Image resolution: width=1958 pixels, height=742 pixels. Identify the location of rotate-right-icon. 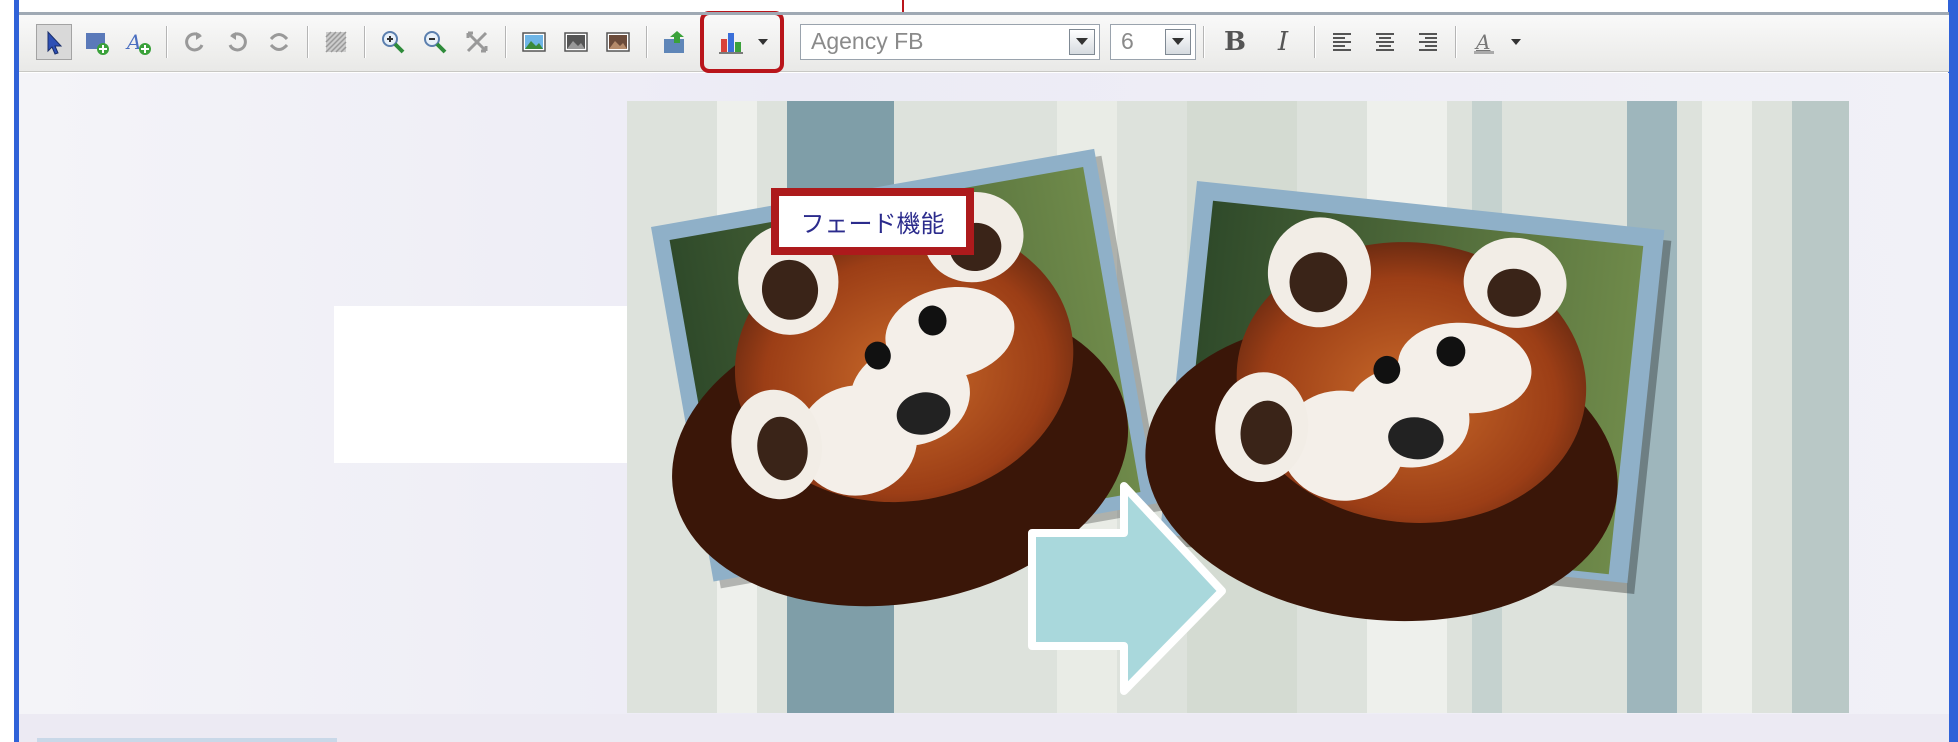
(237, 42).